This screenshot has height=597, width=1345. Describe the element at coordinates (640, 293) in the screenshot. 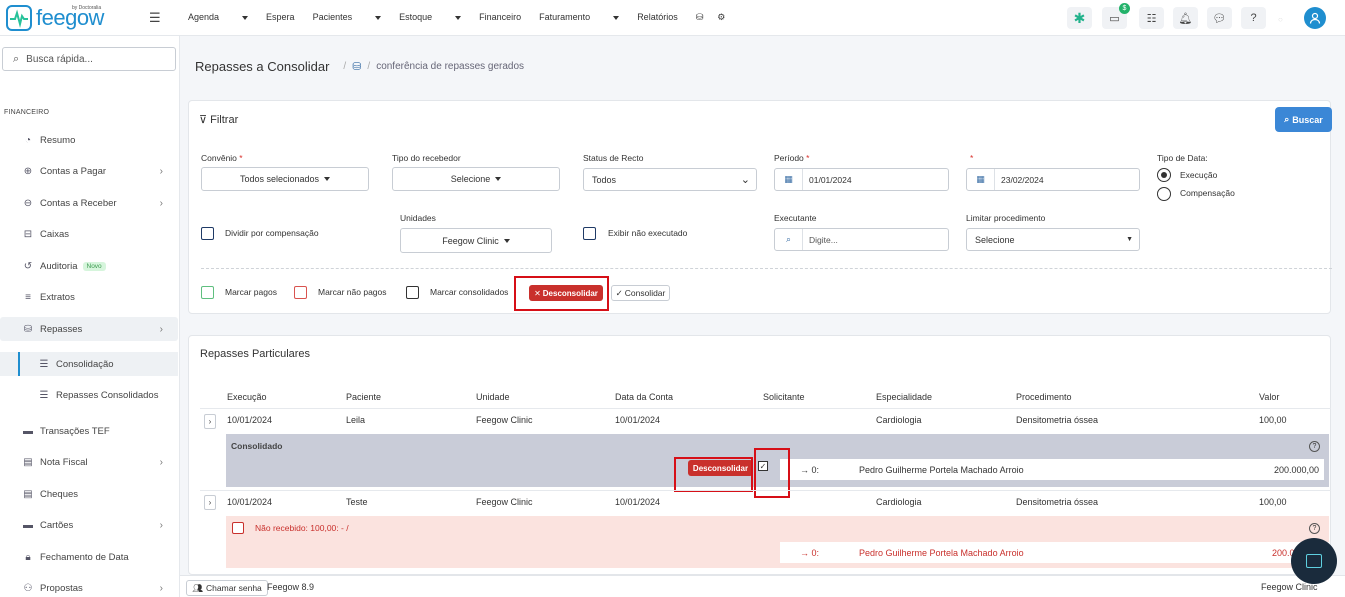

I see `consolidar-button: ✓ Consolidar` at that location.